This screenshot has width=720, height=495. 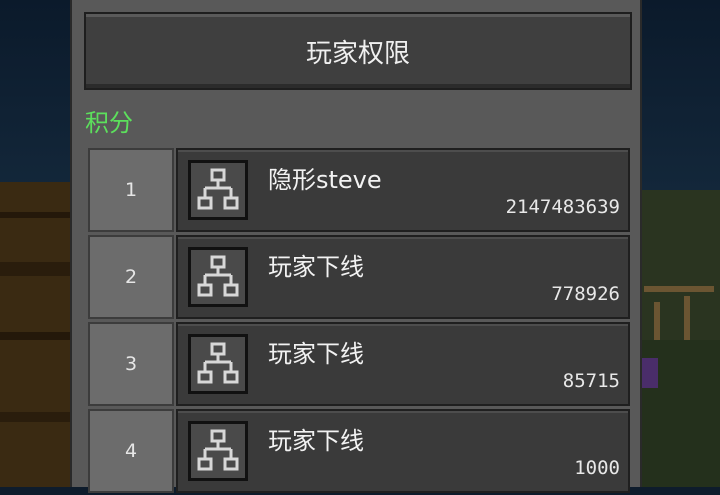 I want to click on scoreboard-row: 3 玩家下线 85715, so click(x=360, y=365).